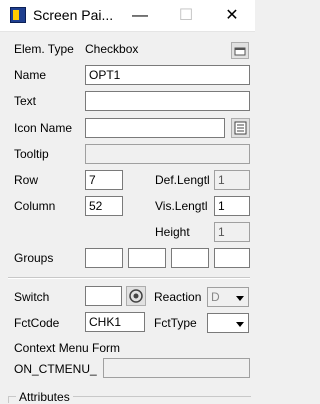 The image size is (320, 404). I want to click on title-bar: Screen Pai... — ☐ ✕, so click(127, 16).